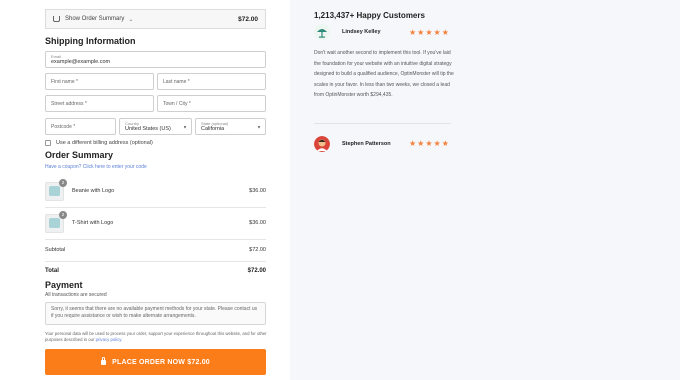 The image size is (680, 380). I want to click on postcode-placeholder: Postcode *, so click(63, 126).